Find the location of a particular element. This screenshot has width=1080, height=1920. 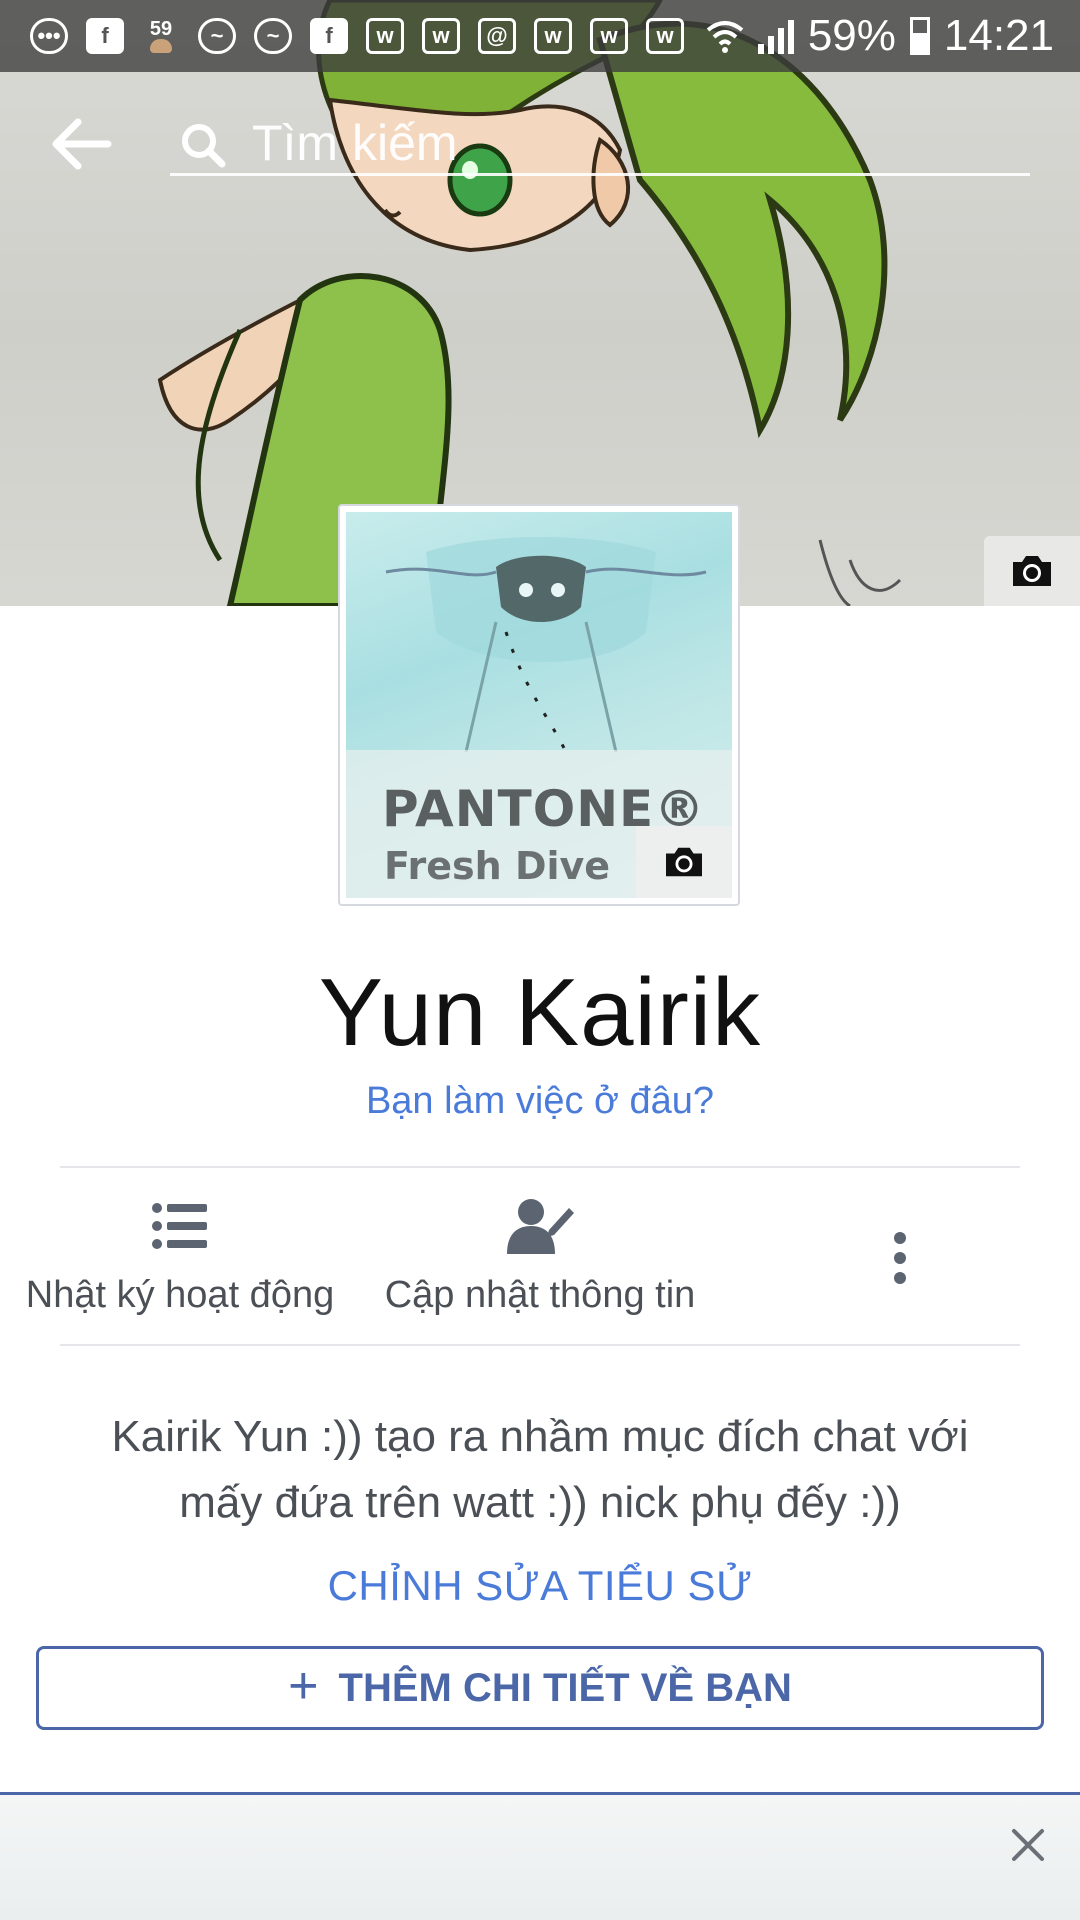

update-info-label: Cập nhật thông tin is located at coordinates (540, 1295).